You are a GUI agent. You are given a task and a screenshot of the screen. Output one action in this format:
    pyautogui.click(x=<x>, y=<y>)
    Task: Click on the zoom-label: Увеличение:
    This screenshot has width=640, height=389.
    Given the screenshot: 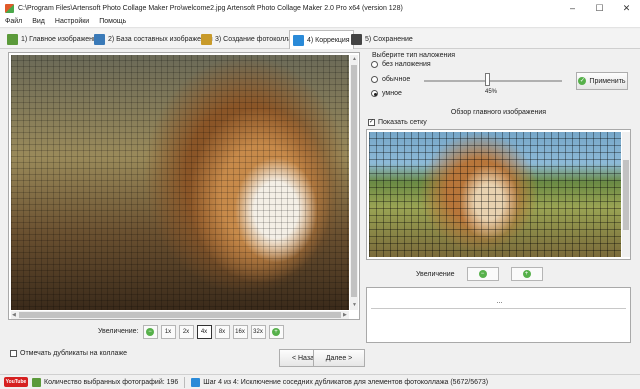 What is the action you would take?
    pyautogui.click(x=118, y=331)
    